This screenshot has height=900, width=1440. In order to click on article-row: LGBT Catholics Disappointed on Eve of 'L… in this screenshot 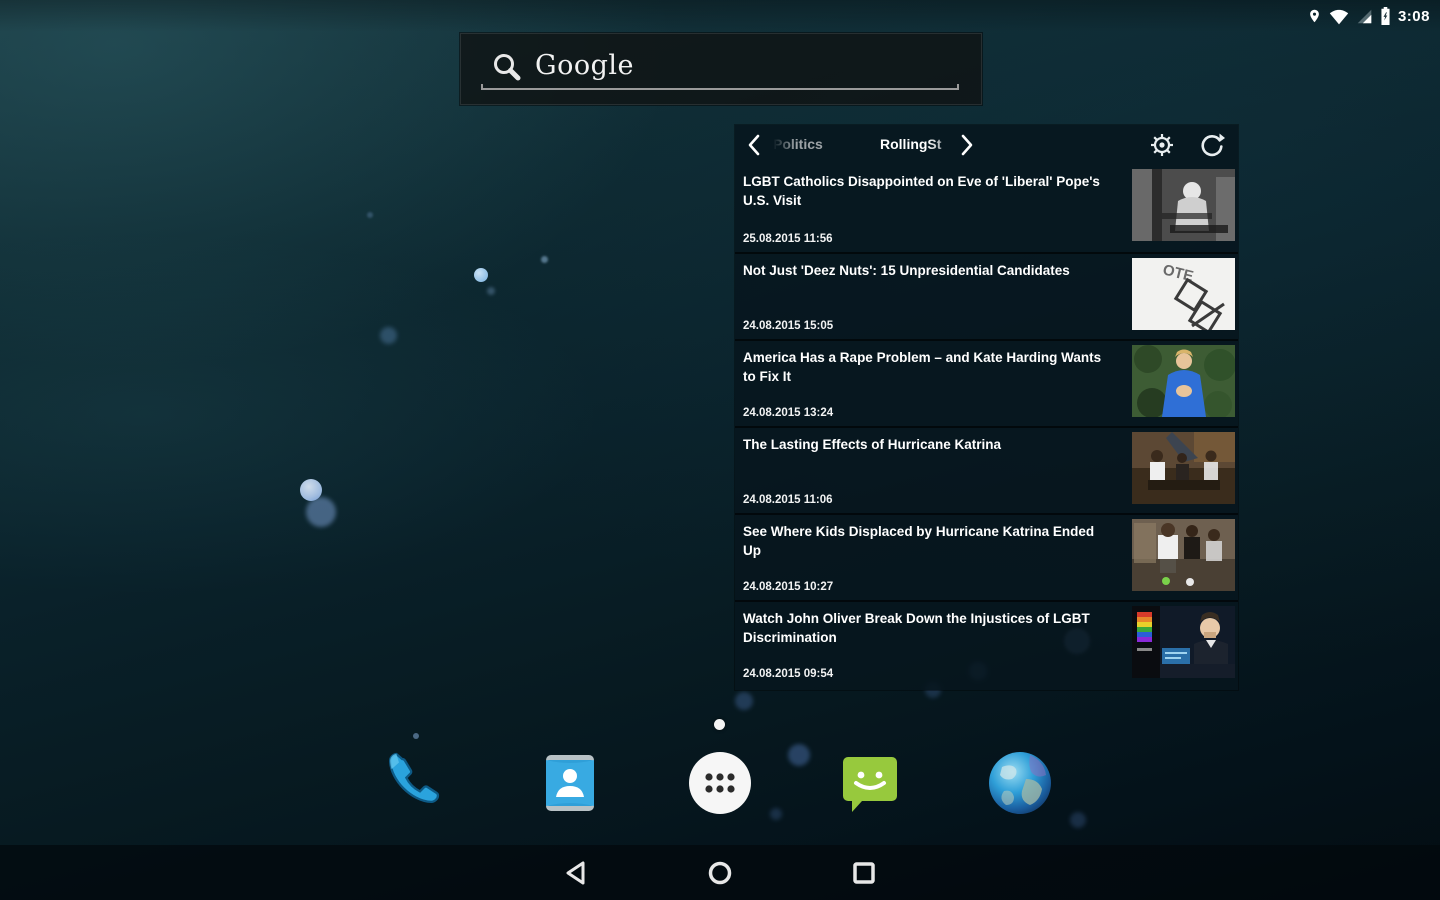, I will do `click(986, 208)`.